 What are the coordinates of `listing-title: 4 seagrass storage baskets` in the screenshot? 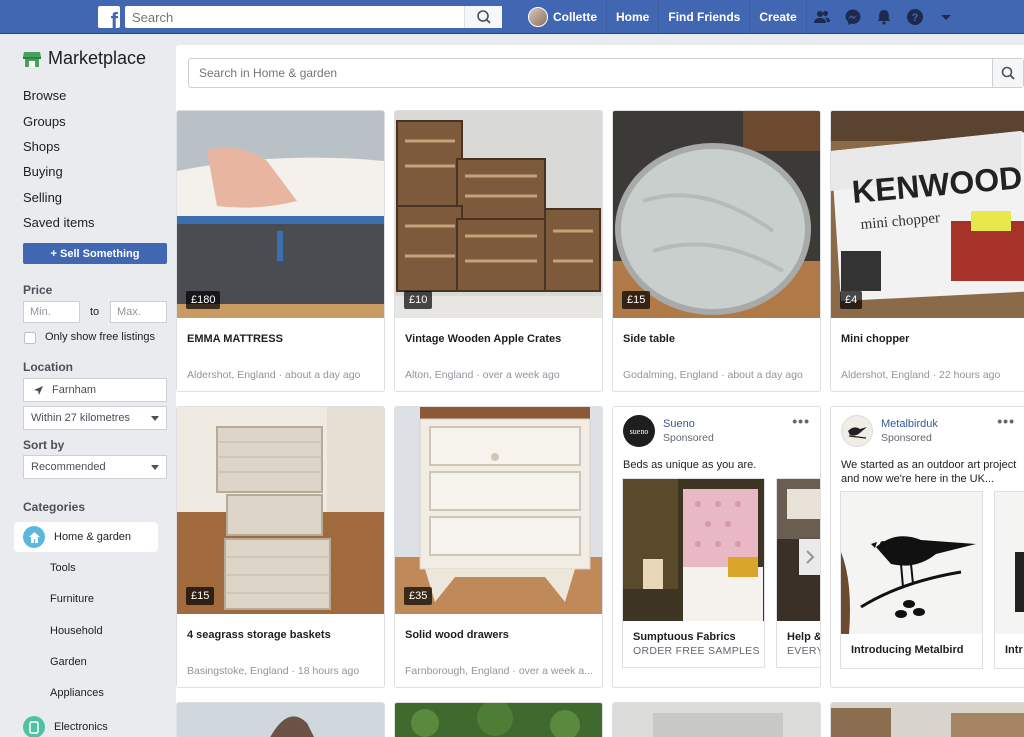 It's located at (259, 635).